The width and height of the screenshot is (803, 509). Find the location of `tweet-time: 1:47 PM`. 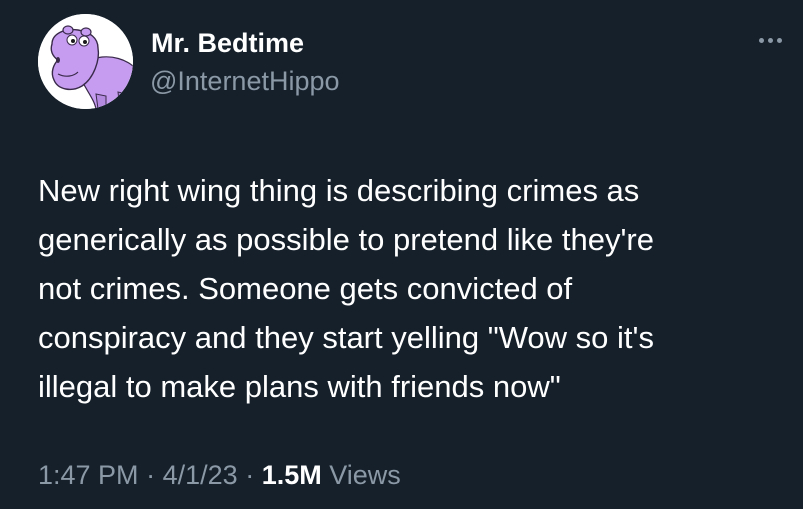

tweet-time: 1:47 PM is located at coordinates (88, 475).